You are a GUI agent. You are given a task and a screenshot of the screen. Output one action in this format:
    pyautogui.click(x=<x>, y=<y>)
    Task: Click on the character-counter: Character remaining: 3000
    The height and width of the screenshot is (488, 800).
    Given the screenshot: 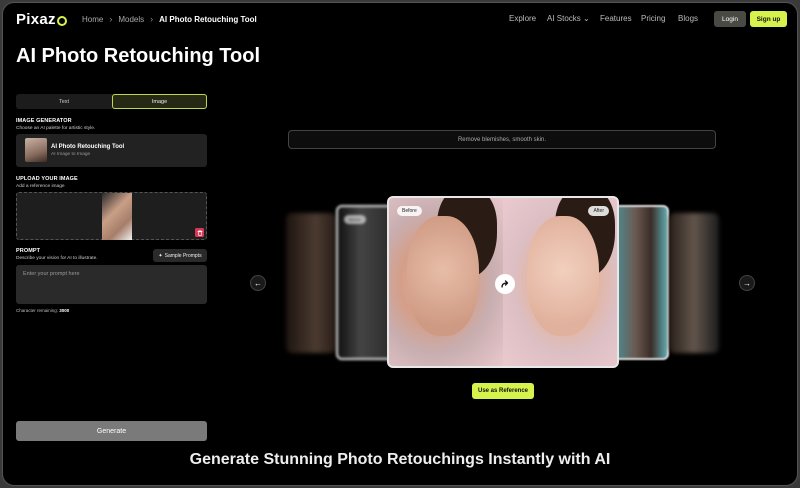 What is the action you would take?
    pyautogui.click(x=42, y=310)
    